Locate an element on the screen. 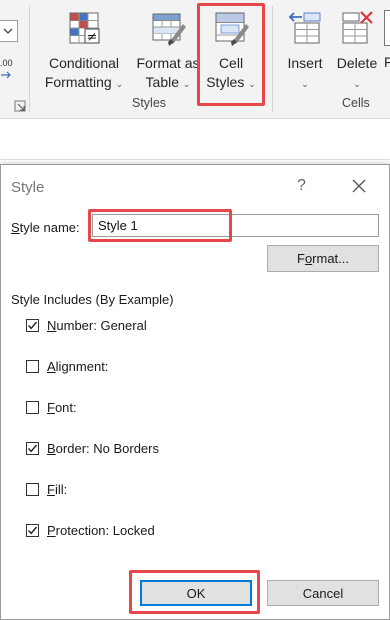 Image resolution: width=390 pixels, height=620 pixels. style-option-label: Border: No Borders is located at coordinates (103, 448).